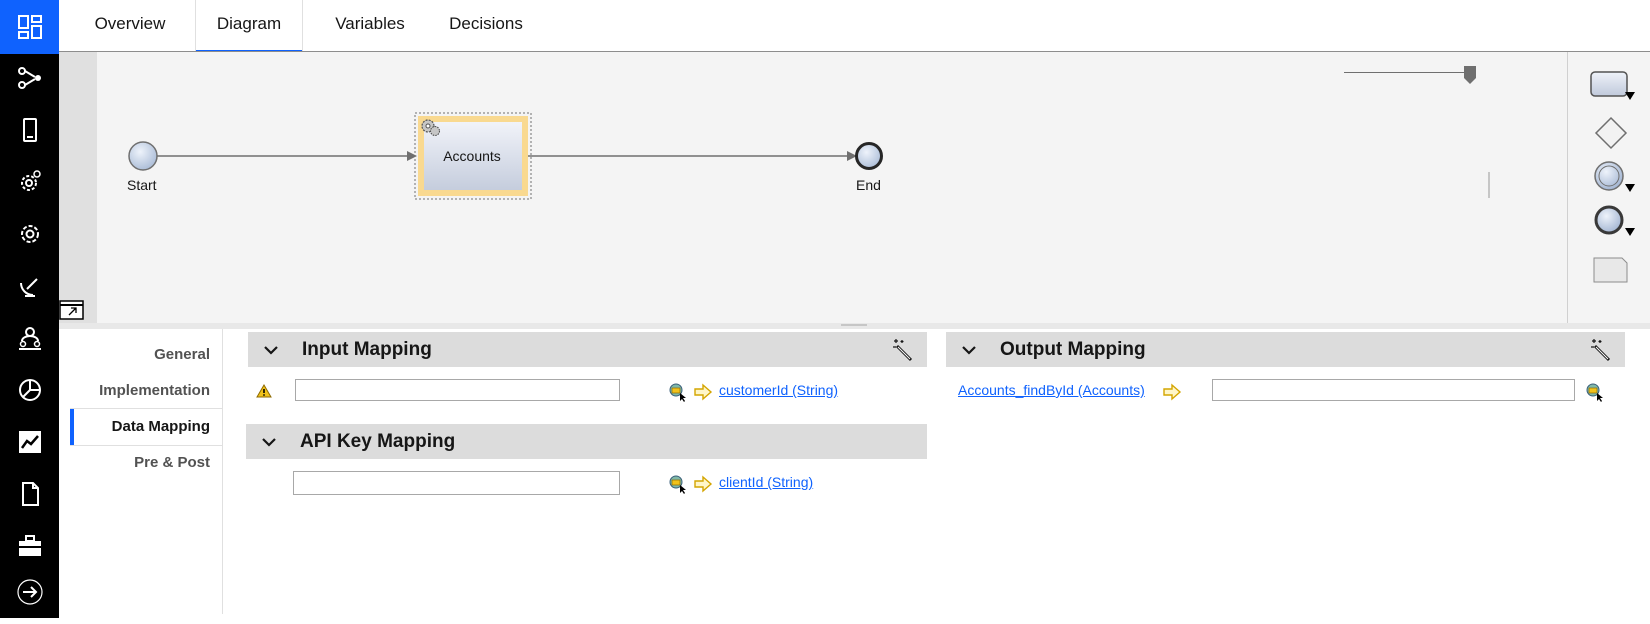 Image resolution: width=1650 pixels, height=624 pixels. What do you see at coordinates (456, 483) in the screenshot?
I see `api-key-mapping-field` at bounding box center [456, 483].